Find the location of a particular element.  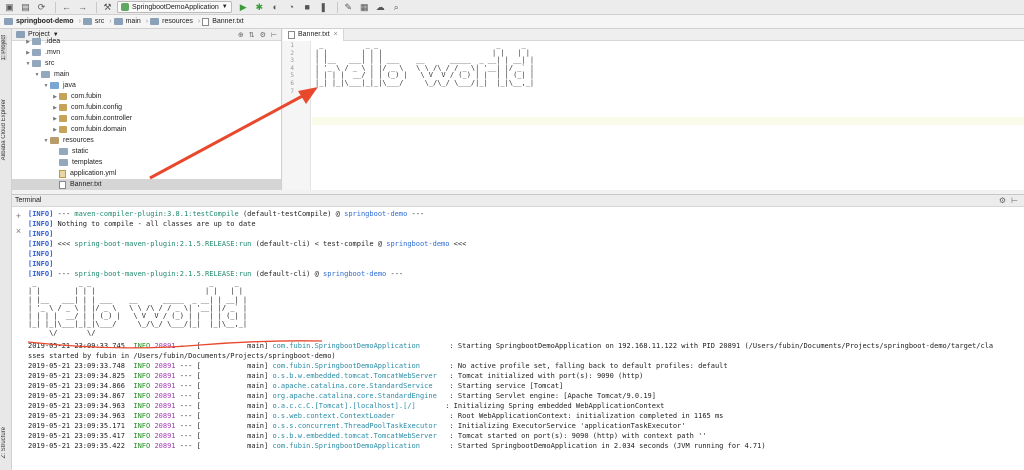

breadcrumb-main: main is located at coordinates (127, 21).